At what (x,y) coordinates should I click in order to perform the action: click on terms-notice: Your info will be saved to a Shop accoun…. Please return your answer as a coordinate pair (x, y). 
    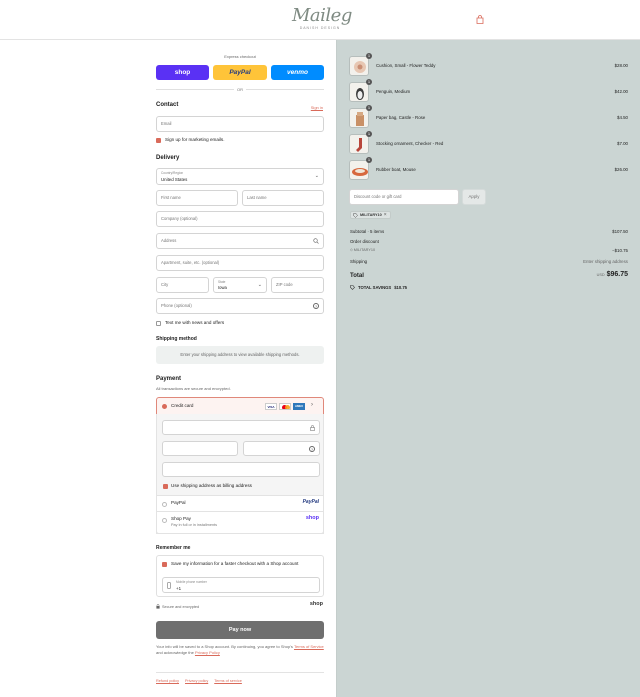
    Looking at the image, I should click on (240, 649).